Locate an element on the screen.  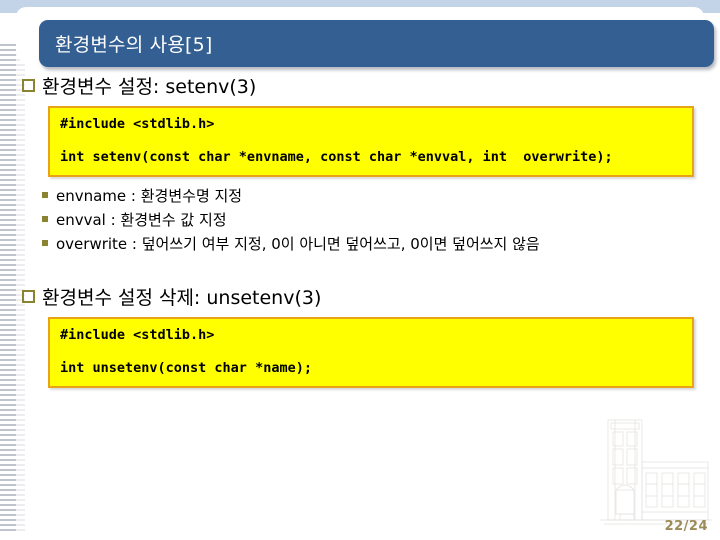
list-item-label: envname : 환경변수명 지정 is located at coordinates (149, 195).